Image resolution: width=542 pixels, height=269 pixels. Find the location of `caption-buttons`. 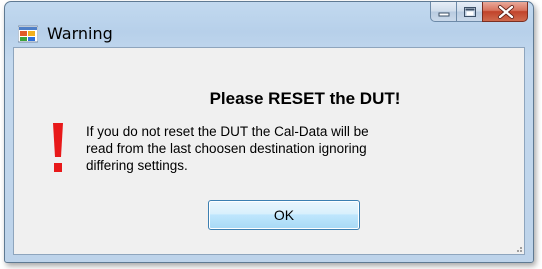

caption-buttons is located at coordinates (479, 13).